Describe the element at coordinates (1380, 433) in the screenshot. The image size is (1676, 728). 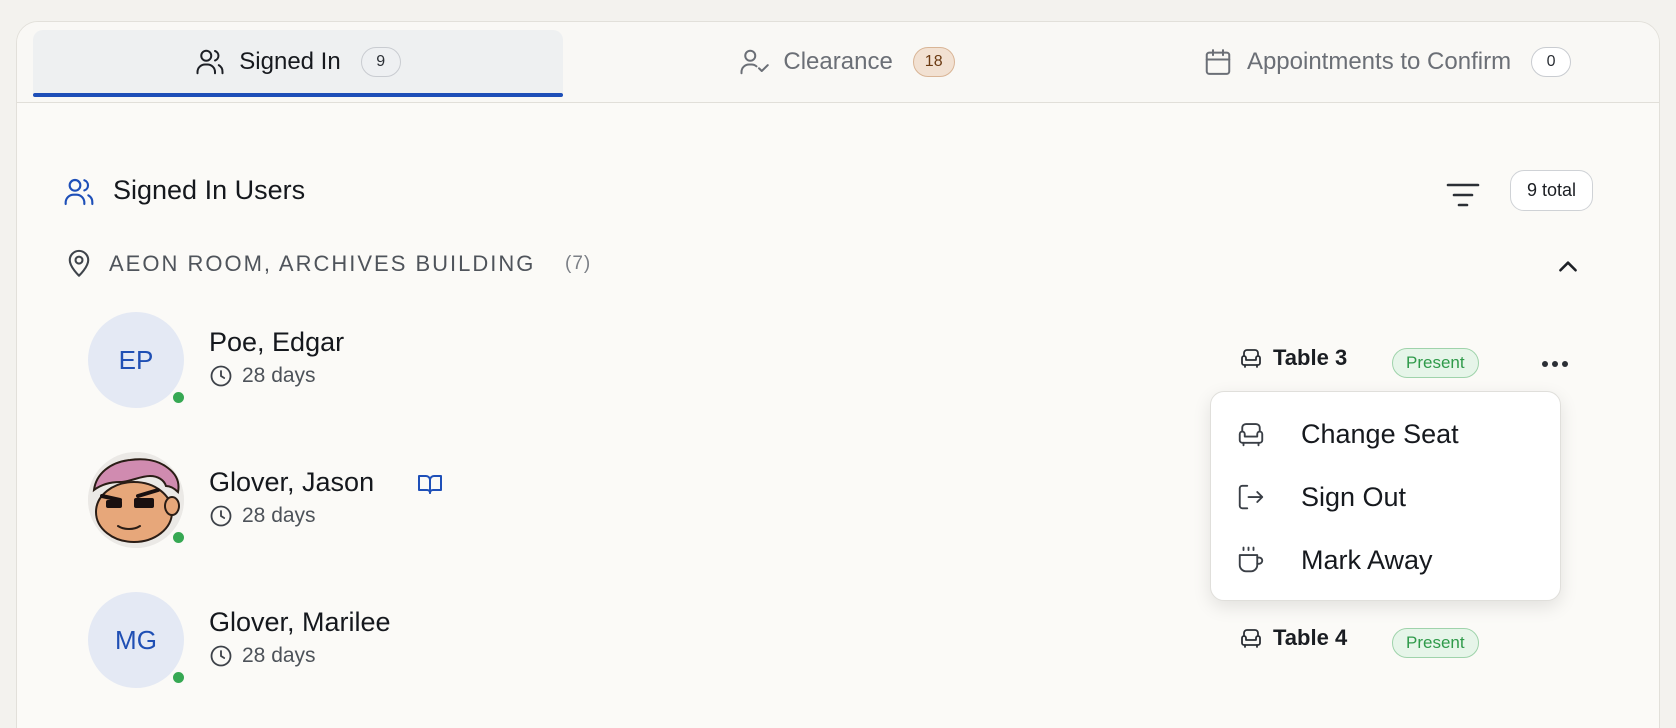
I see `menu-item-label: Change Seat` at that location.